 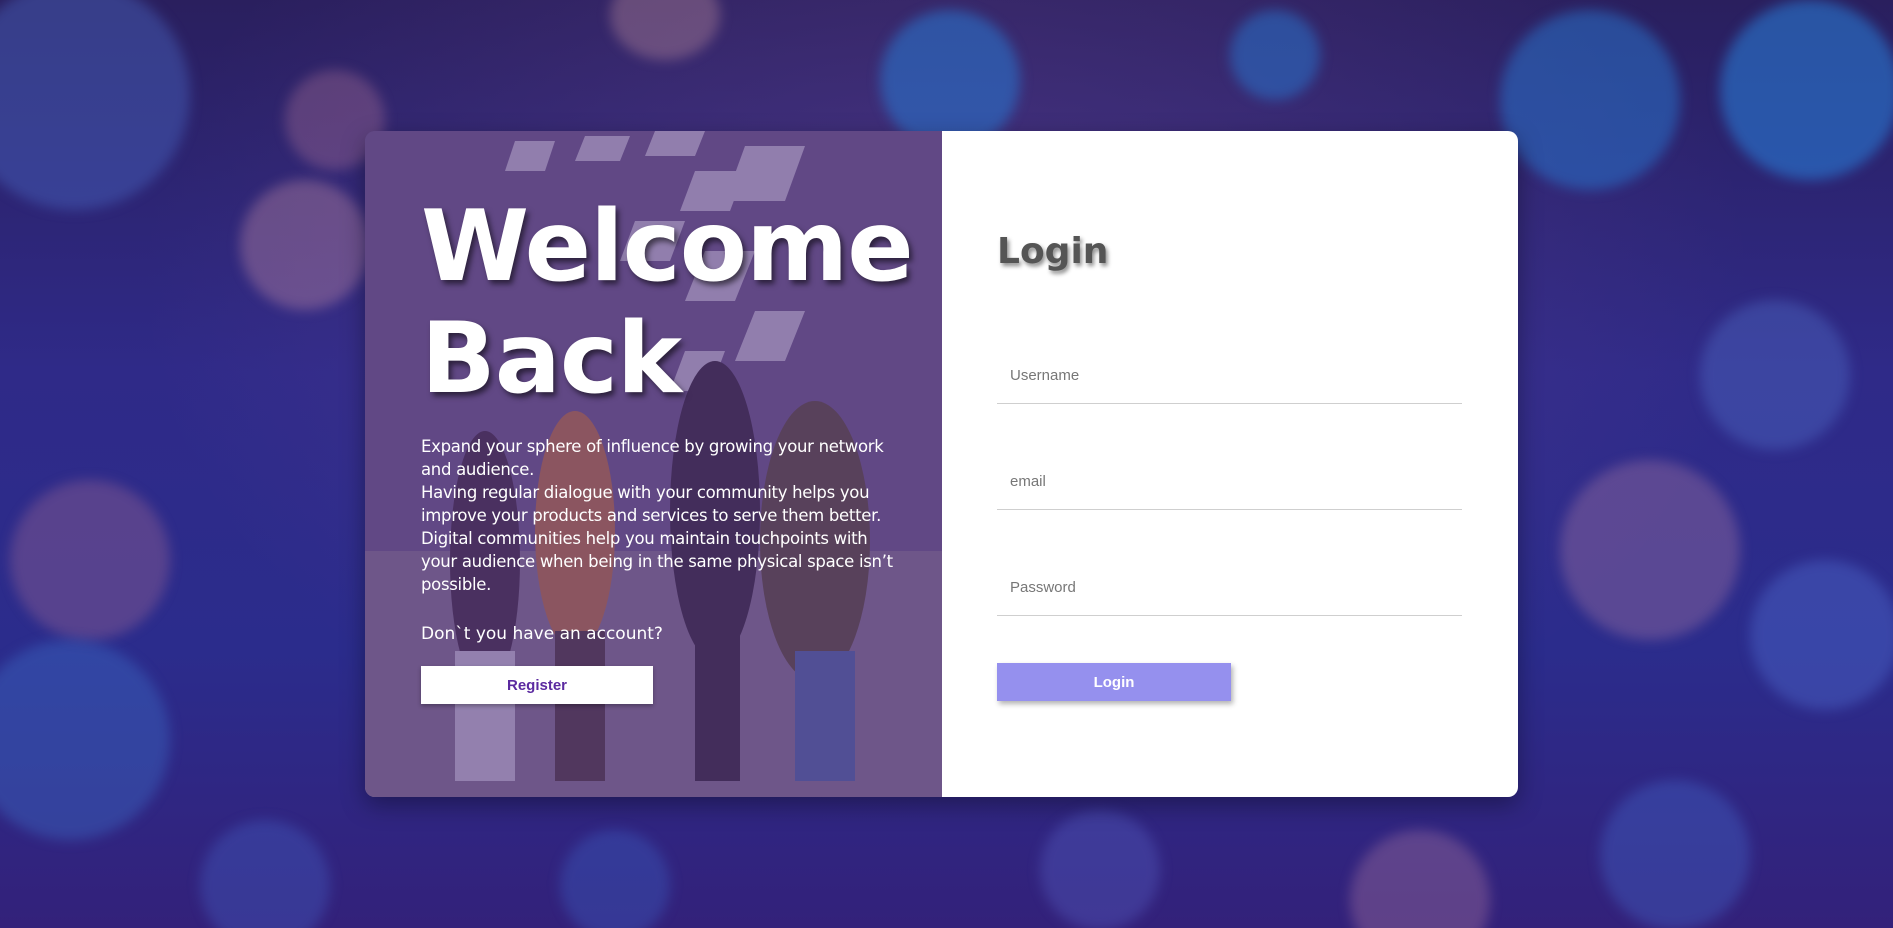 I want to click on register-prompt: Don`t you have an account?, so click(x=542, y=634).